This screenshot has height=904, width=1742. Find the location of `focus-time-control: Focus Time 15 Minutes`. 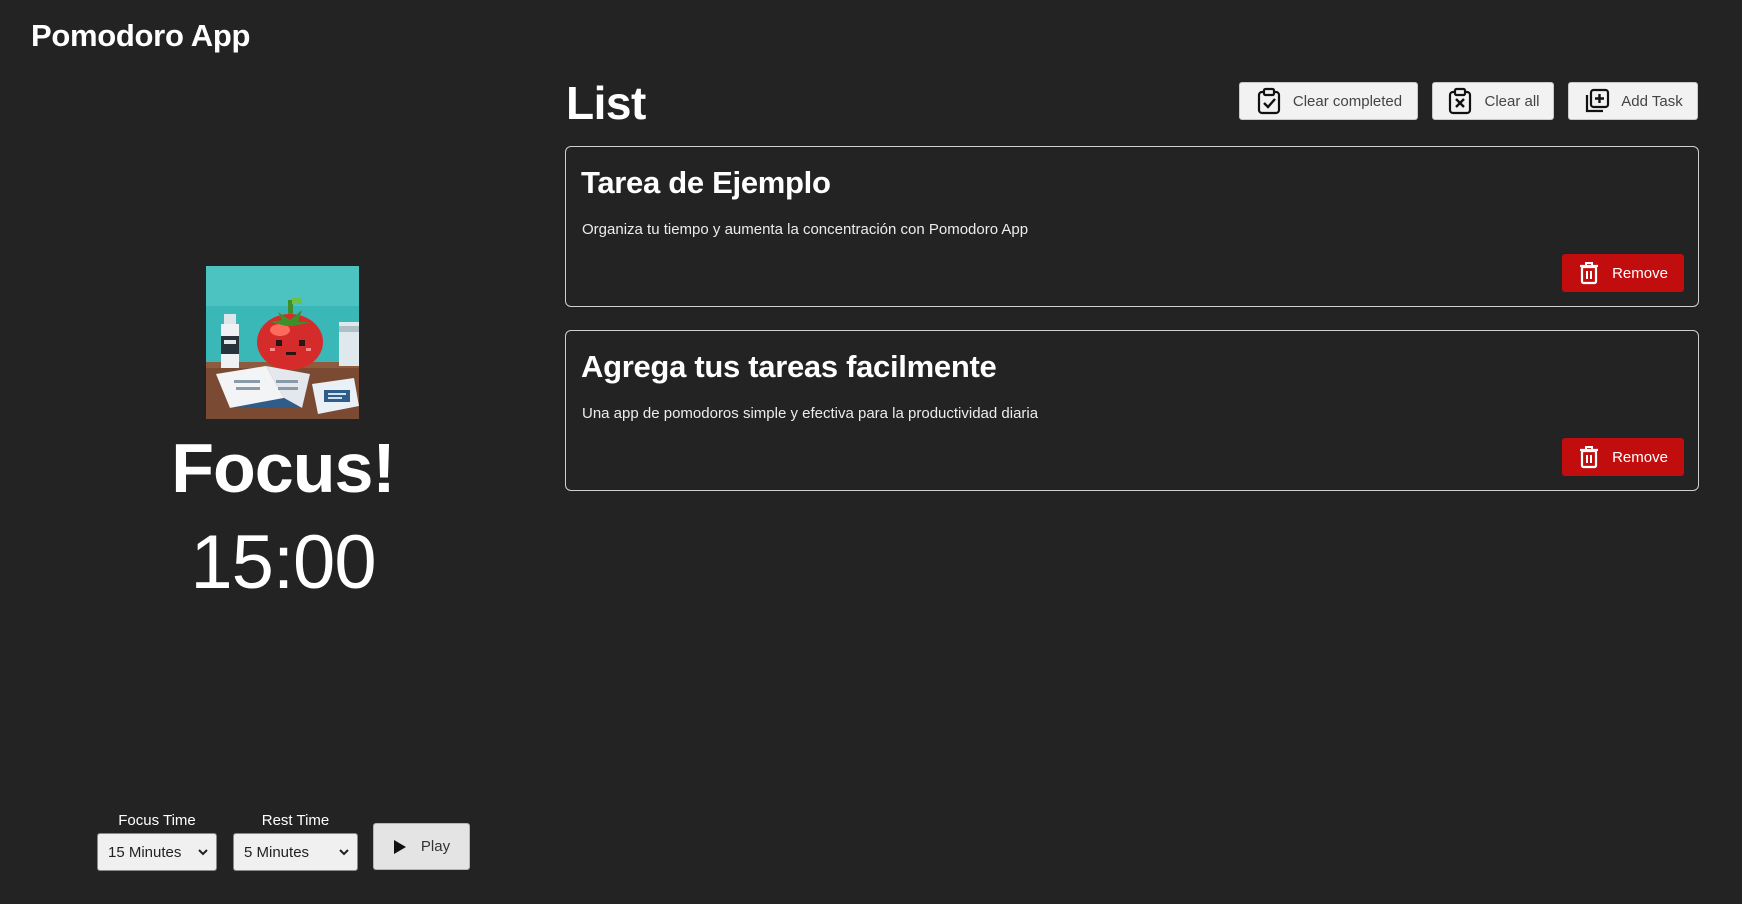

focus-time-control: Focus Time 15 Minutes is located at coordinates (157, 841).